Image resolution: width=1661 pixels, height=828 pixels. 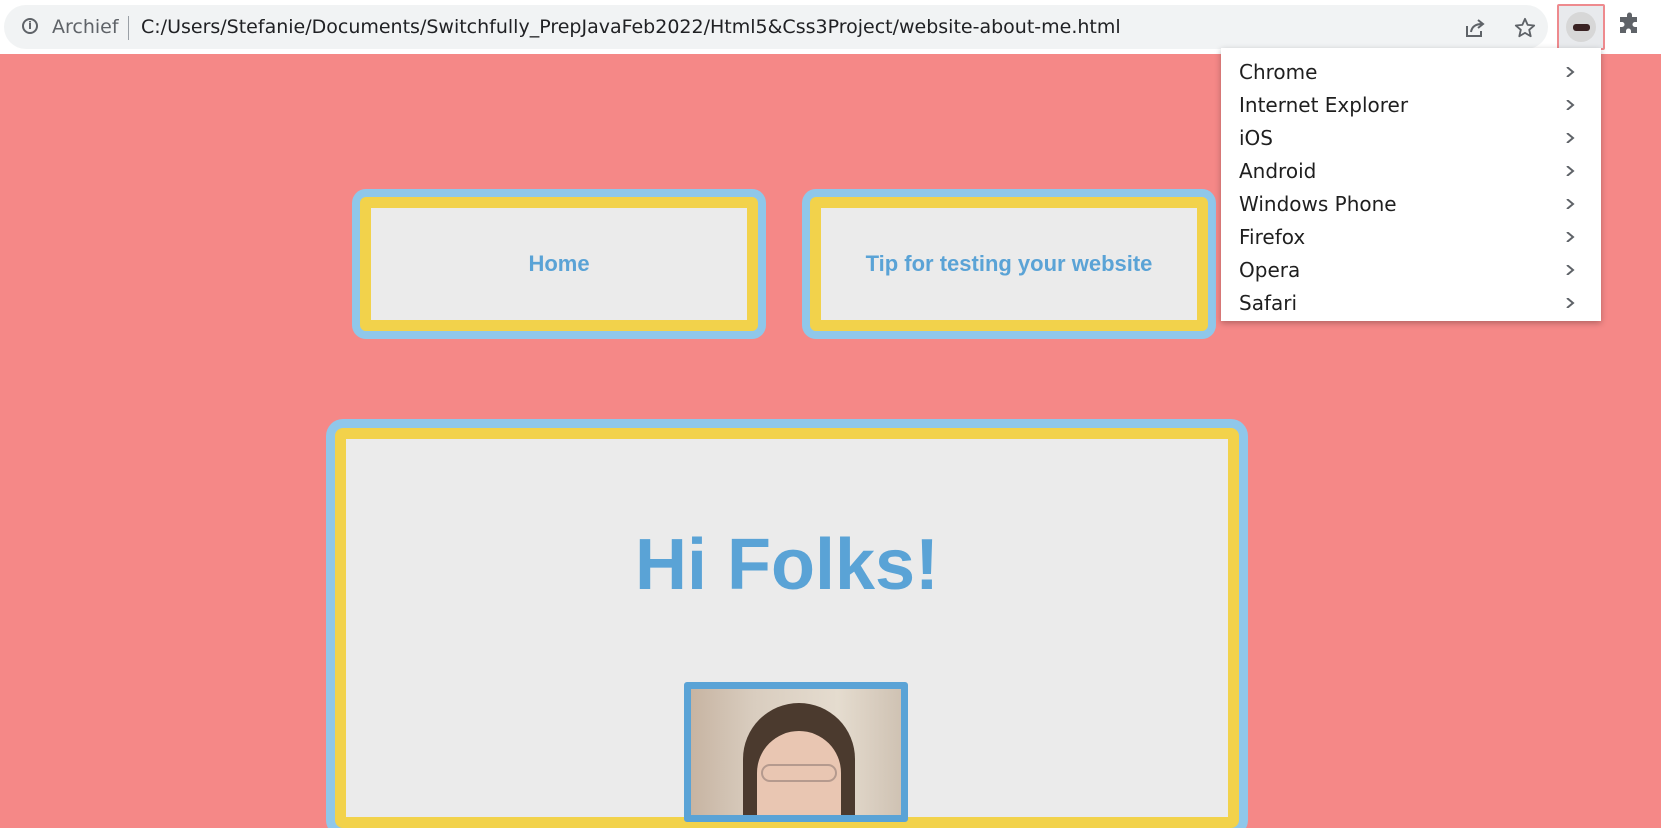 What do you see at coordinates (1278, 171) in the screenshot?
I see `menu-item-label: Android` at bounding box center [1278, 171].